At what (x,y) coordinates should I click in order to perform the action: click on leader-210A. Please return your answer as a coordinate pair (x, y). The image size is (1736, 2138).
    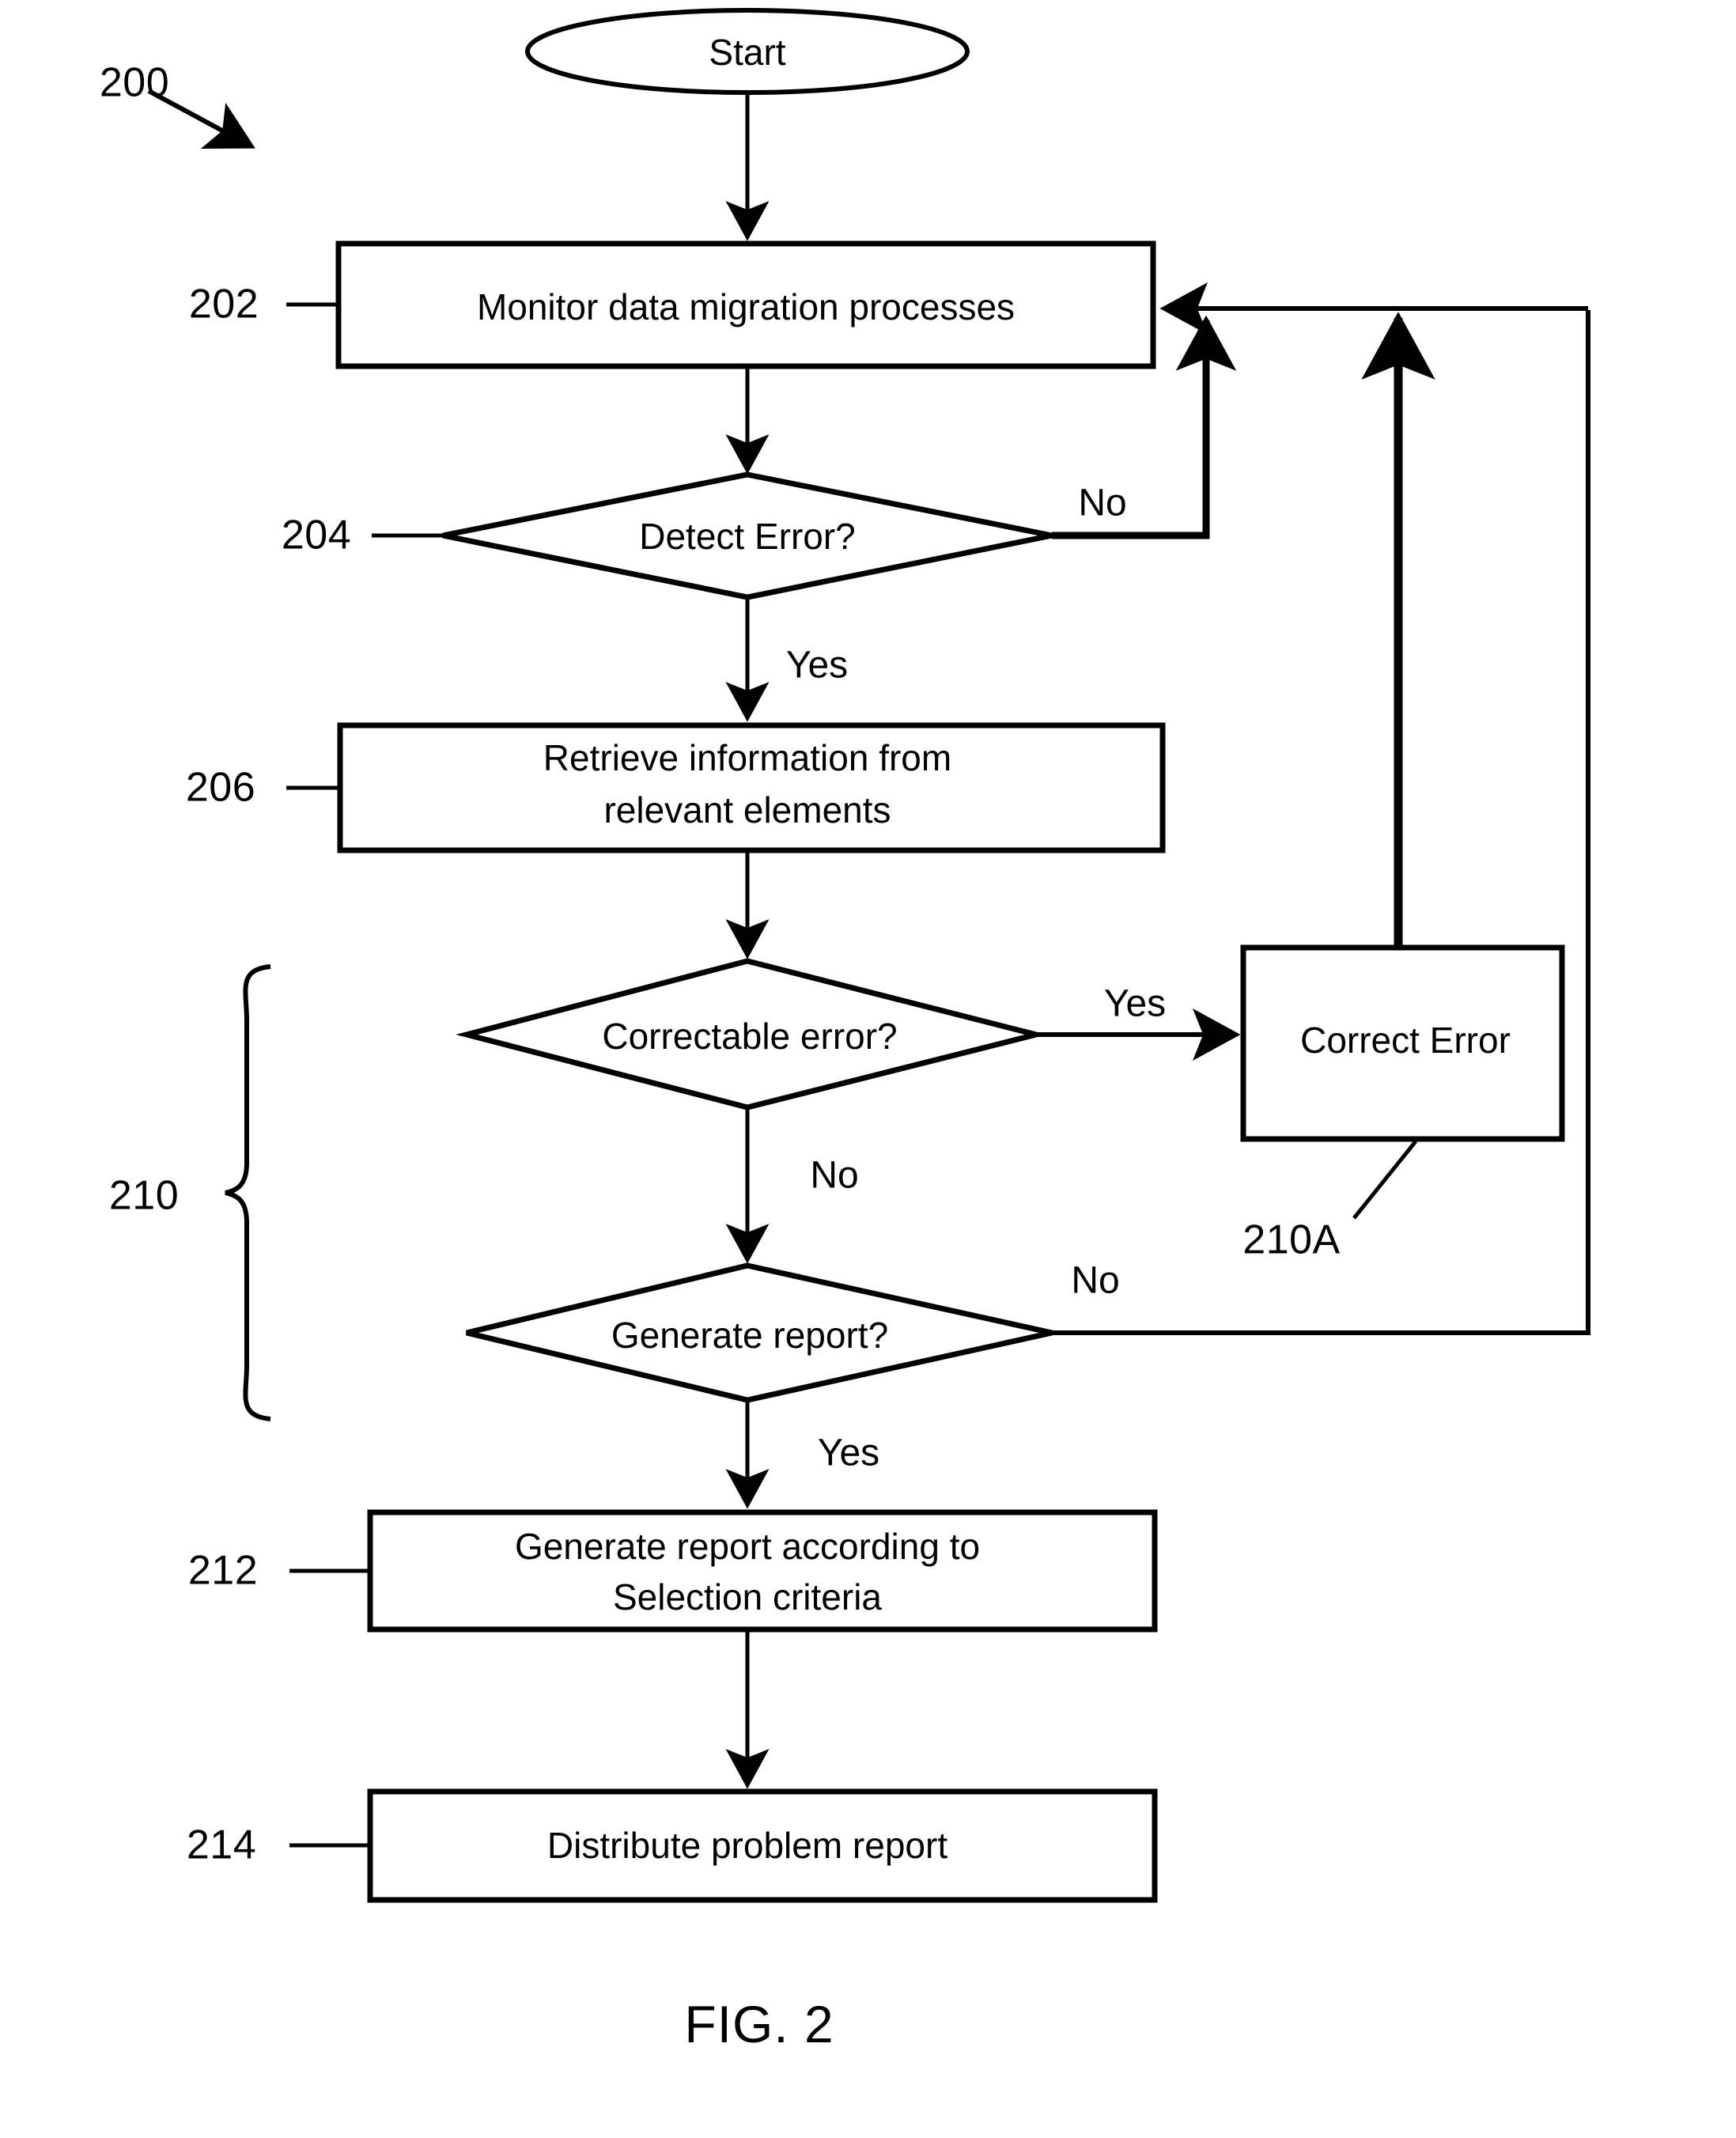
    Looking at the image, I should click on (1385, 1180).